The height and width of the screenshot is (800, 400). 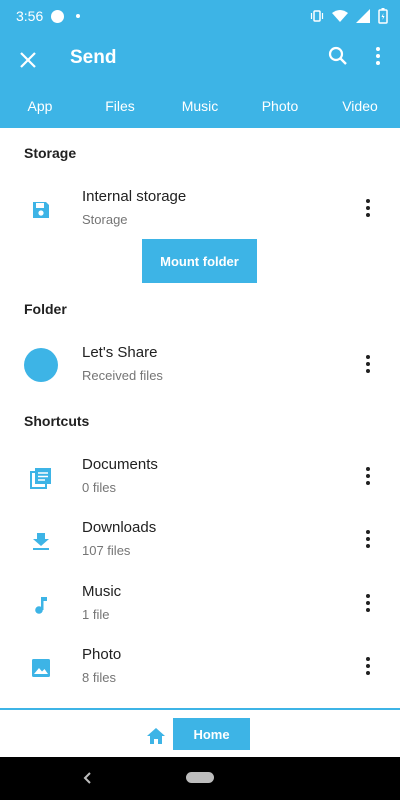 I want to click on mount-folder-button: Mount folder, so click(x=199, y=261).